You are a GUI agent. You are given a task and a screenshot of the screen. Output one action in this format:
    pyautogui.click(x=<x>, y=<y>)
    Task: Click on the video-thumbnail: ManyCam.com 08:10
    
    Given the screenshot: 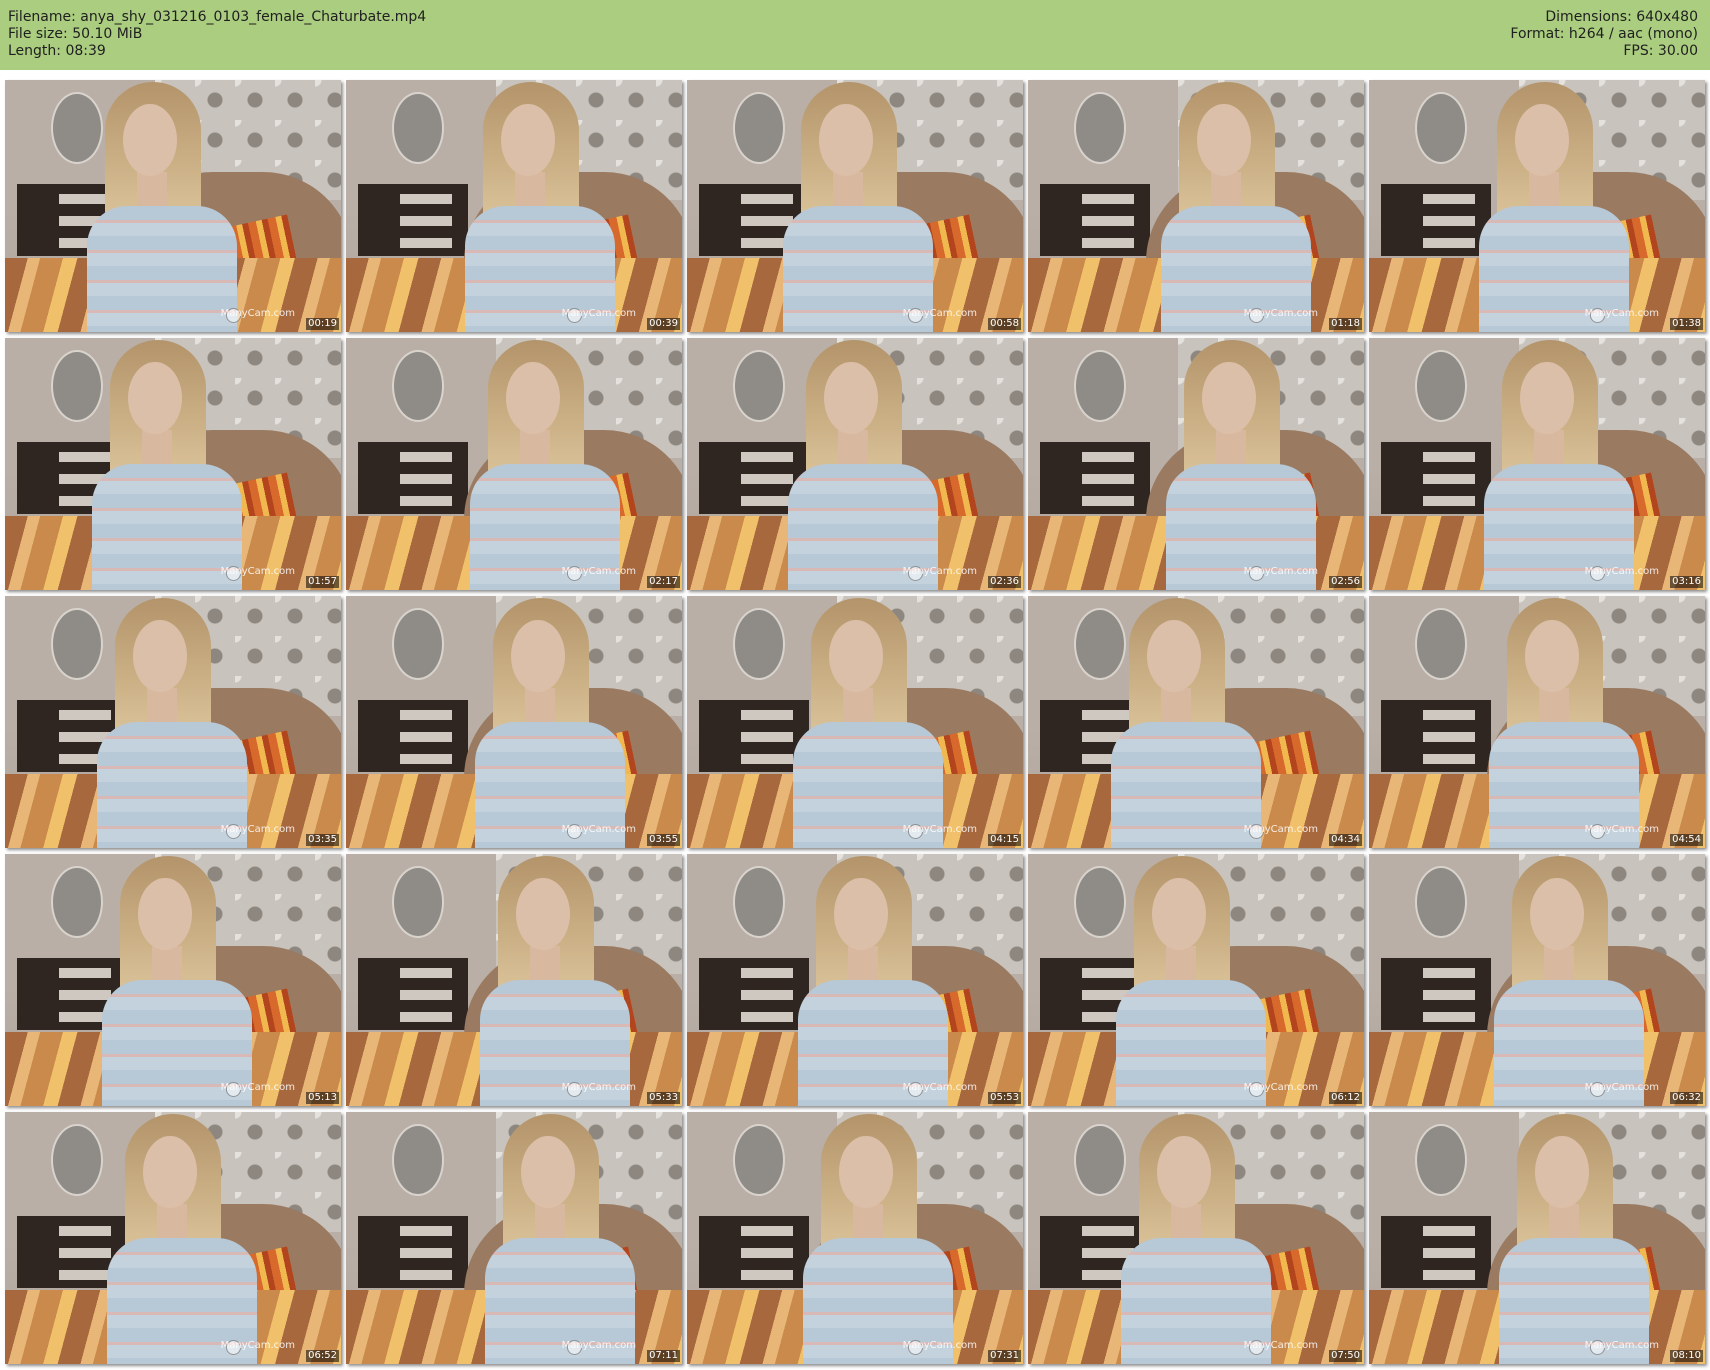 What is the action you would take?
    pyautogui.click(x=1537, y=1238)
    